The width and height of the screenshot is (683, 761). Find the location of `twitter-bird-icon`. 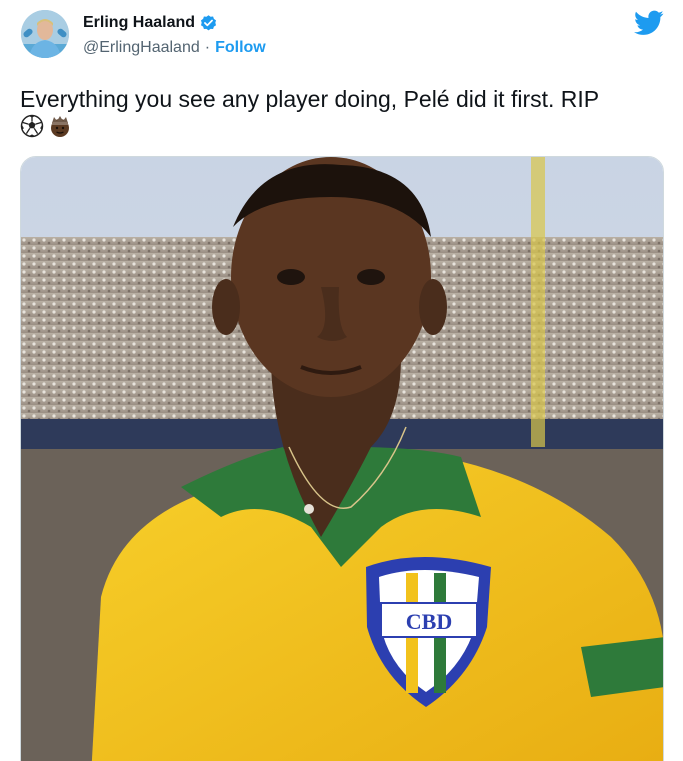

twitter-bird-icon is located at coordinates (649, 23).